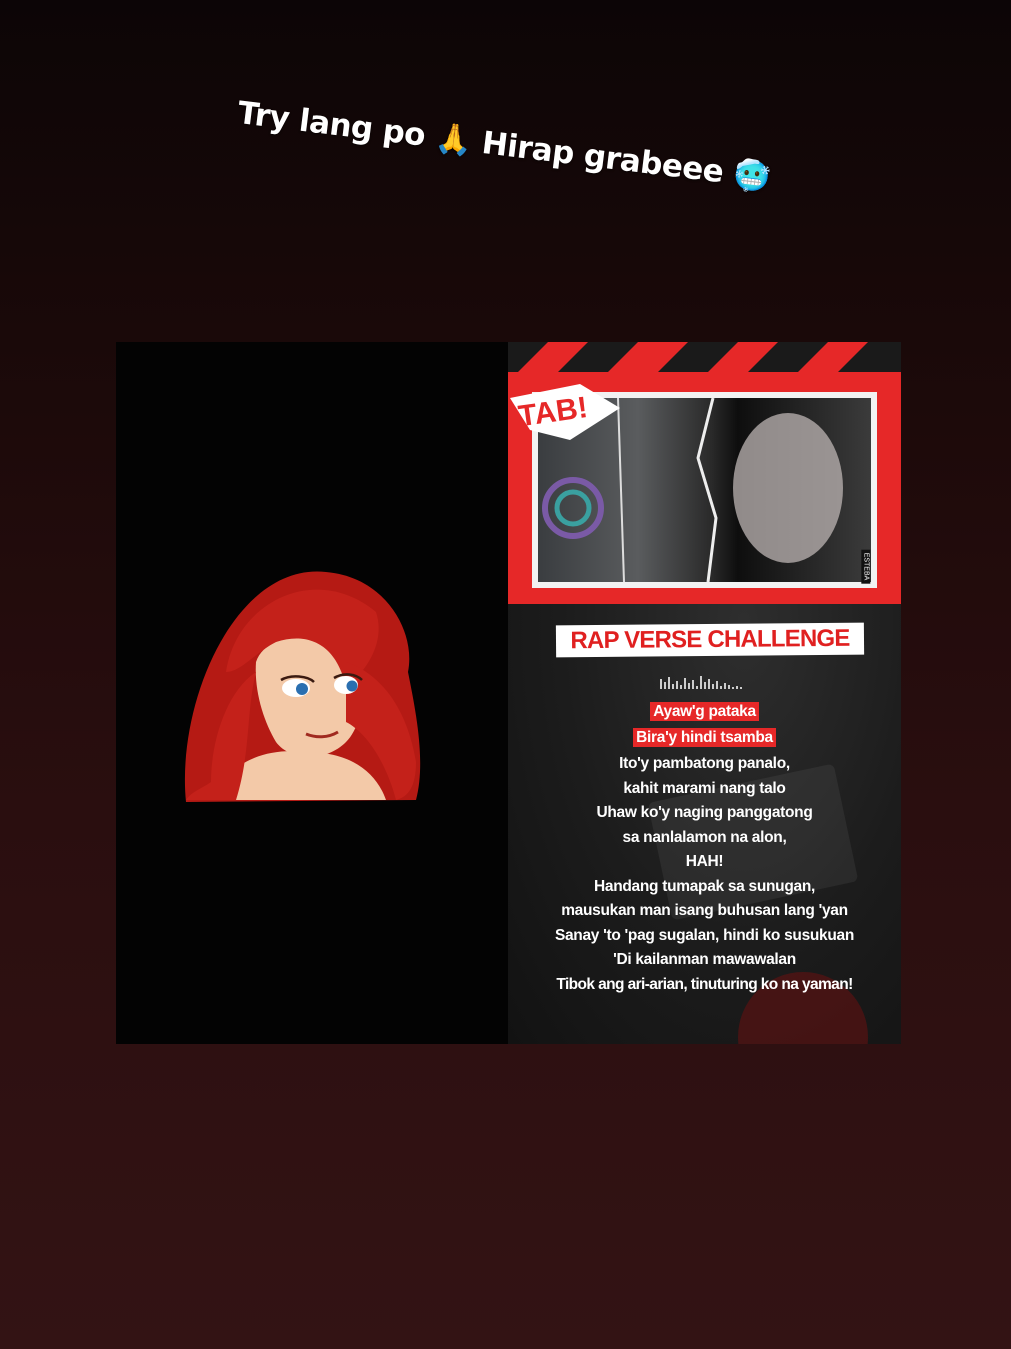  I want to click on video-caption: Try lang po 🙏 Hirap grabeee 🥶, so click(516, 147).